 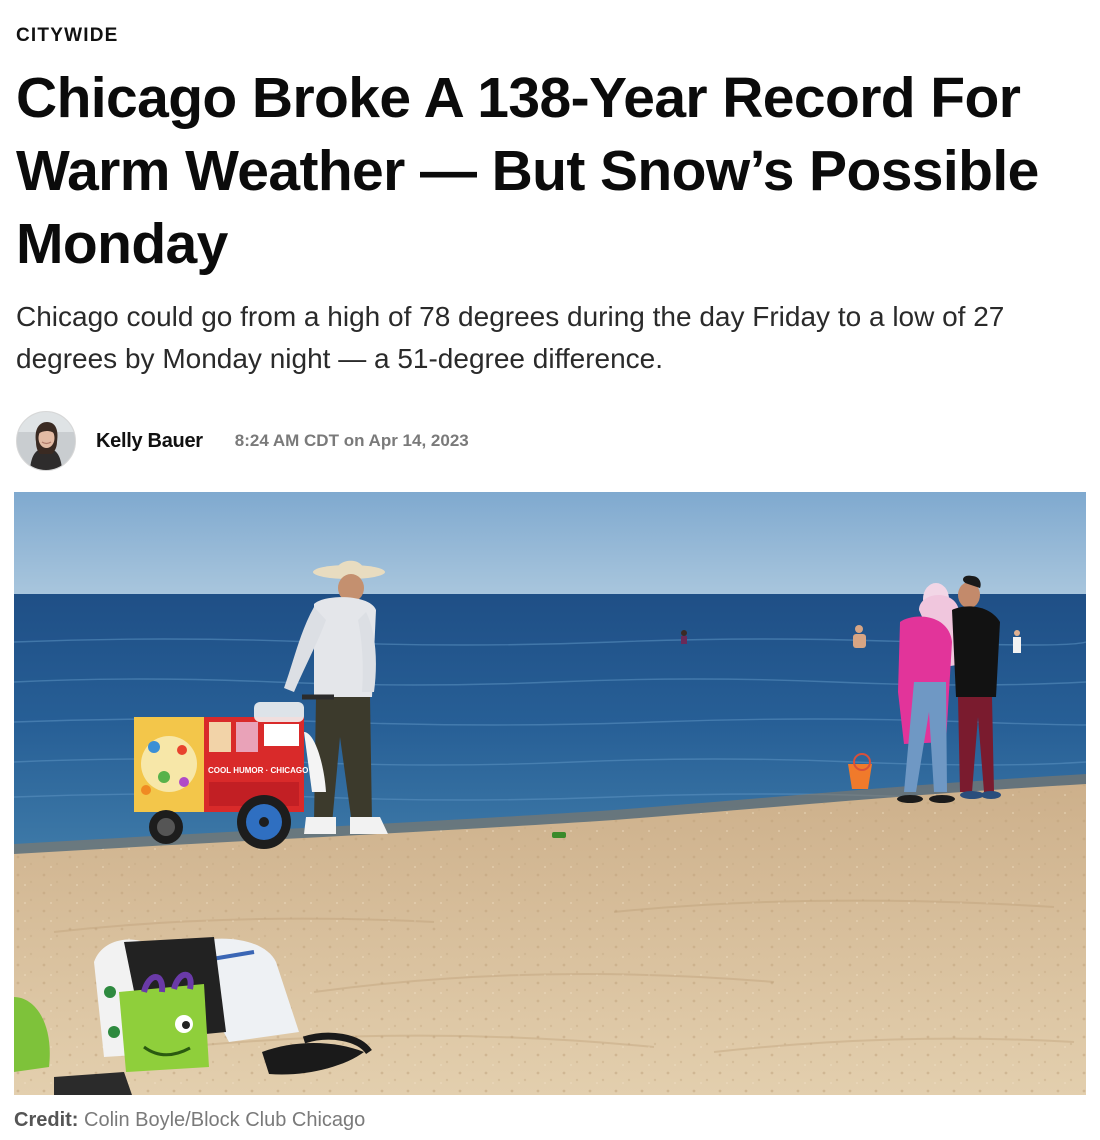 I want to click on byline: Kelly Bauer 8:24 AM CDT on Apr 14, 2023, so click(x=242, y=441).